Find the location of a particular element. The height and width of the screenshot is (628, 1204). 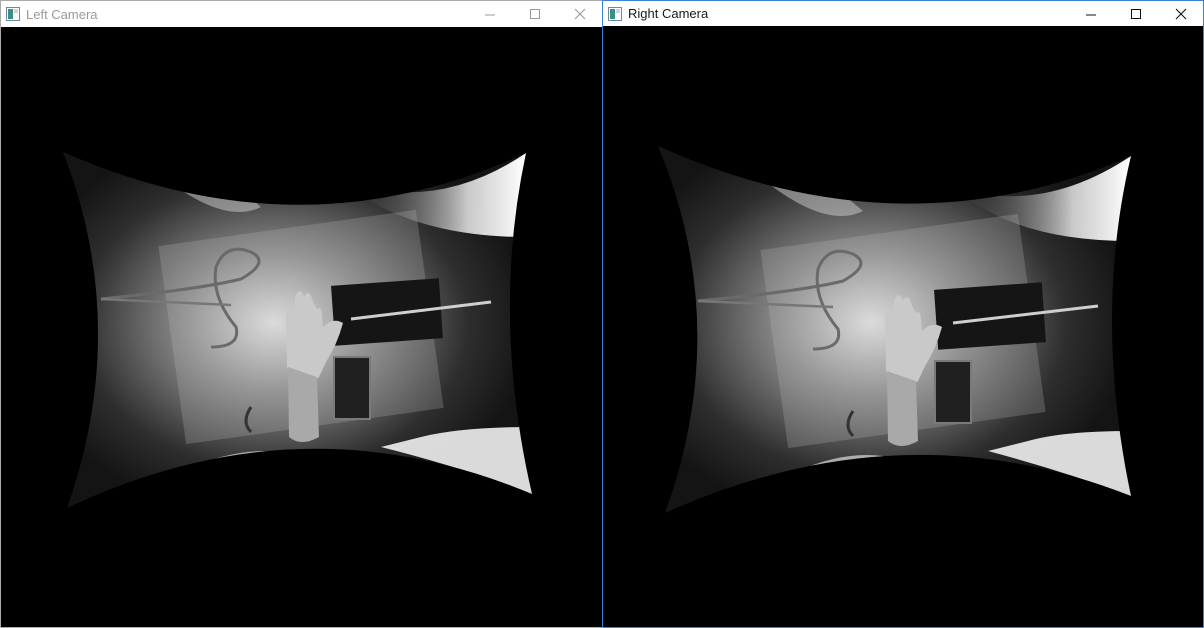

right-camera-titlebar: Right Camera is located at coordinates (903, 13).